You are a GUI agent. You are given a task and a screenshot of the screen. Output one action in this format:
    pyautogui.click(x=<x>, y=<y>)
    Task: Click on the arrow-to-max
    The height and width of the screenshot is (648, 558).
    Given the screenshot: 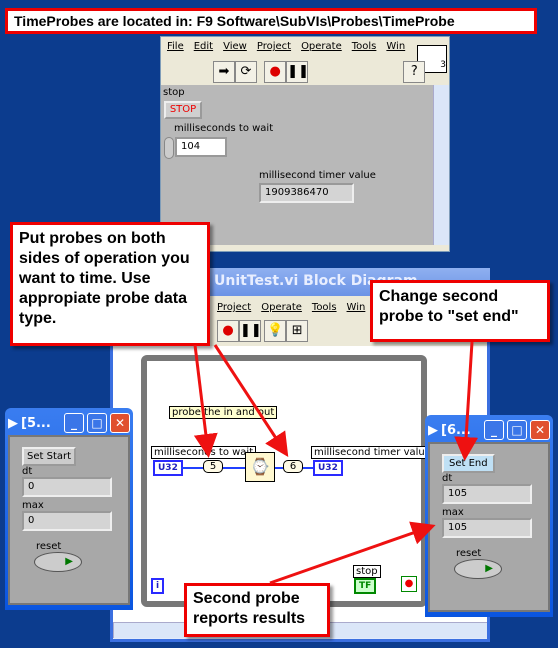 What is the action you would take?
    pyautogui.click(x=352, y=553)
    